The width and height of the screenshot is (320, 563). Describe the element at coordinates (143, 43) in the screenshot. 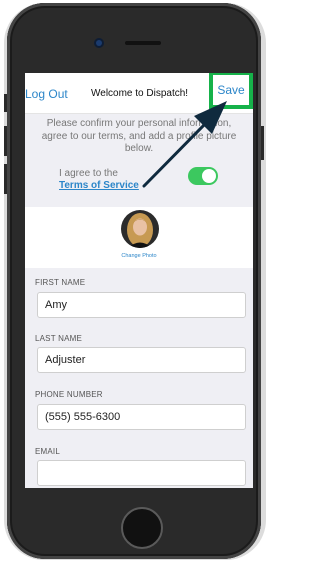

I see `earpiece-speaker` at that location.